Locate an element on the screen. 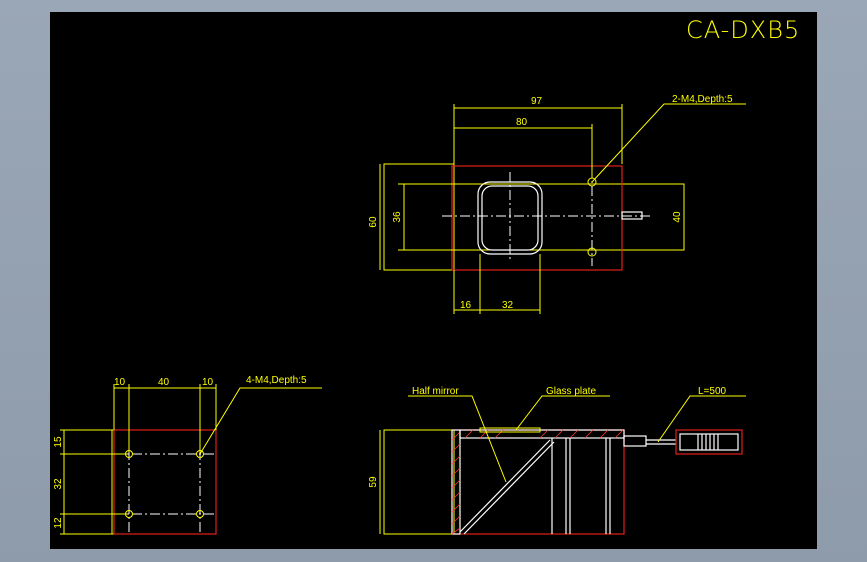  front-view-connector is located at coordinates (709, 442).